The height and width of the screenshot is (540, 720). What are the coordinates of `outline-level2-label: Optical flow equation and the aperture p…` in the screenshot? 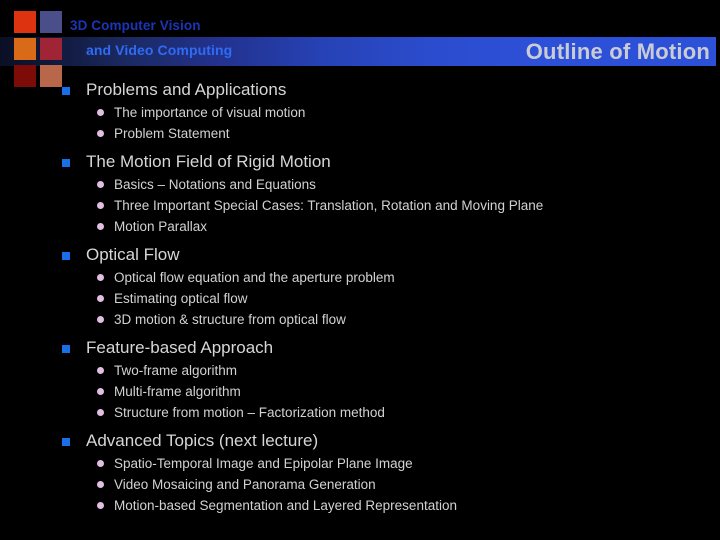 It's located at (254, 277).